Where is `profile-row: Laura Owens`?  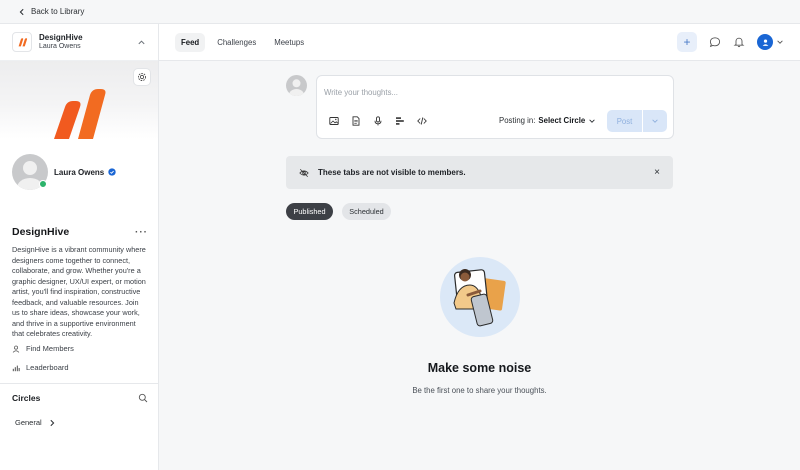 profile-row: Laura Owens is located at coordinates (64, 172).